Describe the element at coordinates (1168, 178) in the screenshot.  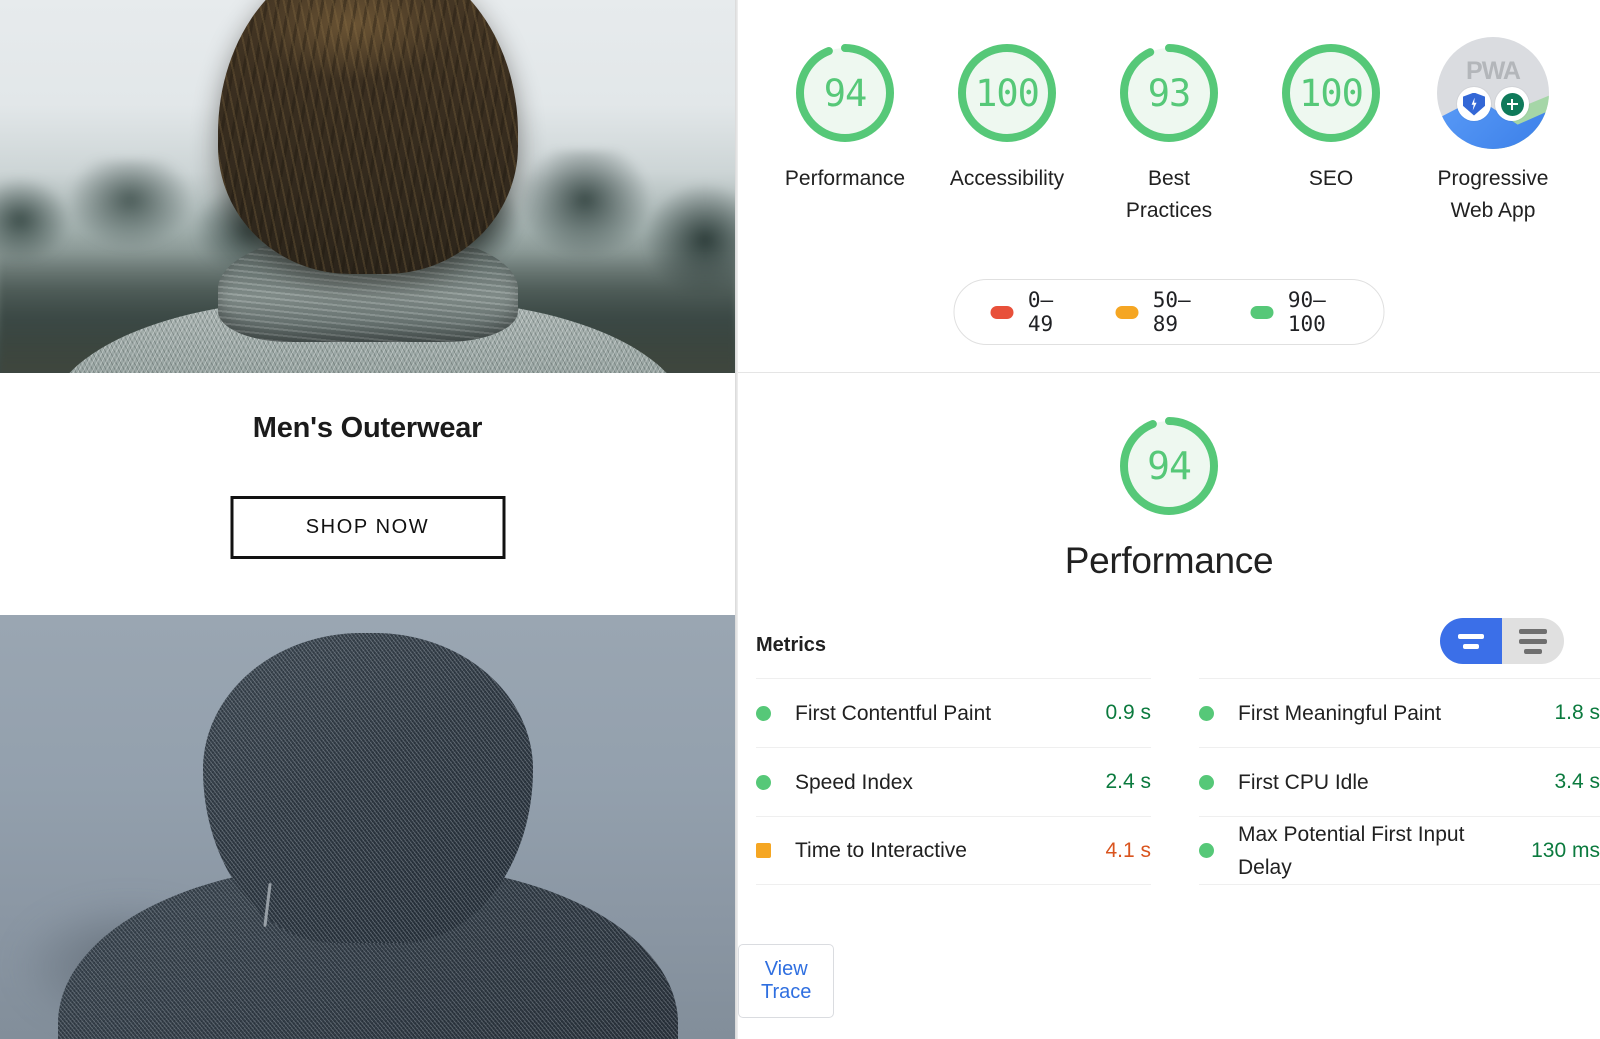
I see `best-practices-label-line1: Best` at that location.